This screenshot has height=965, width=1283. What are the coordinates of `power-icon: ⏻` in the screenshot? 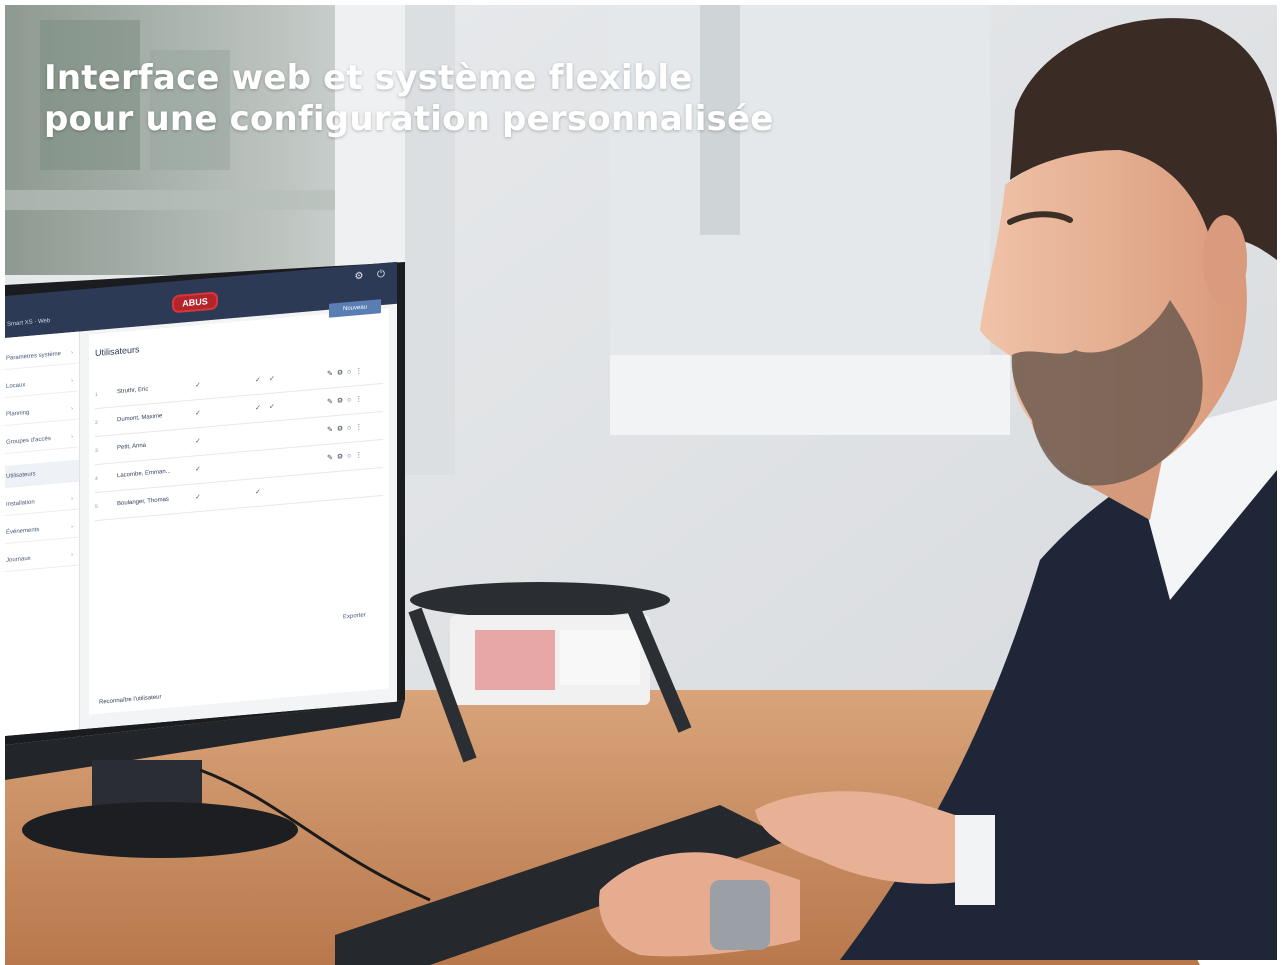 It's located at (381, 274).